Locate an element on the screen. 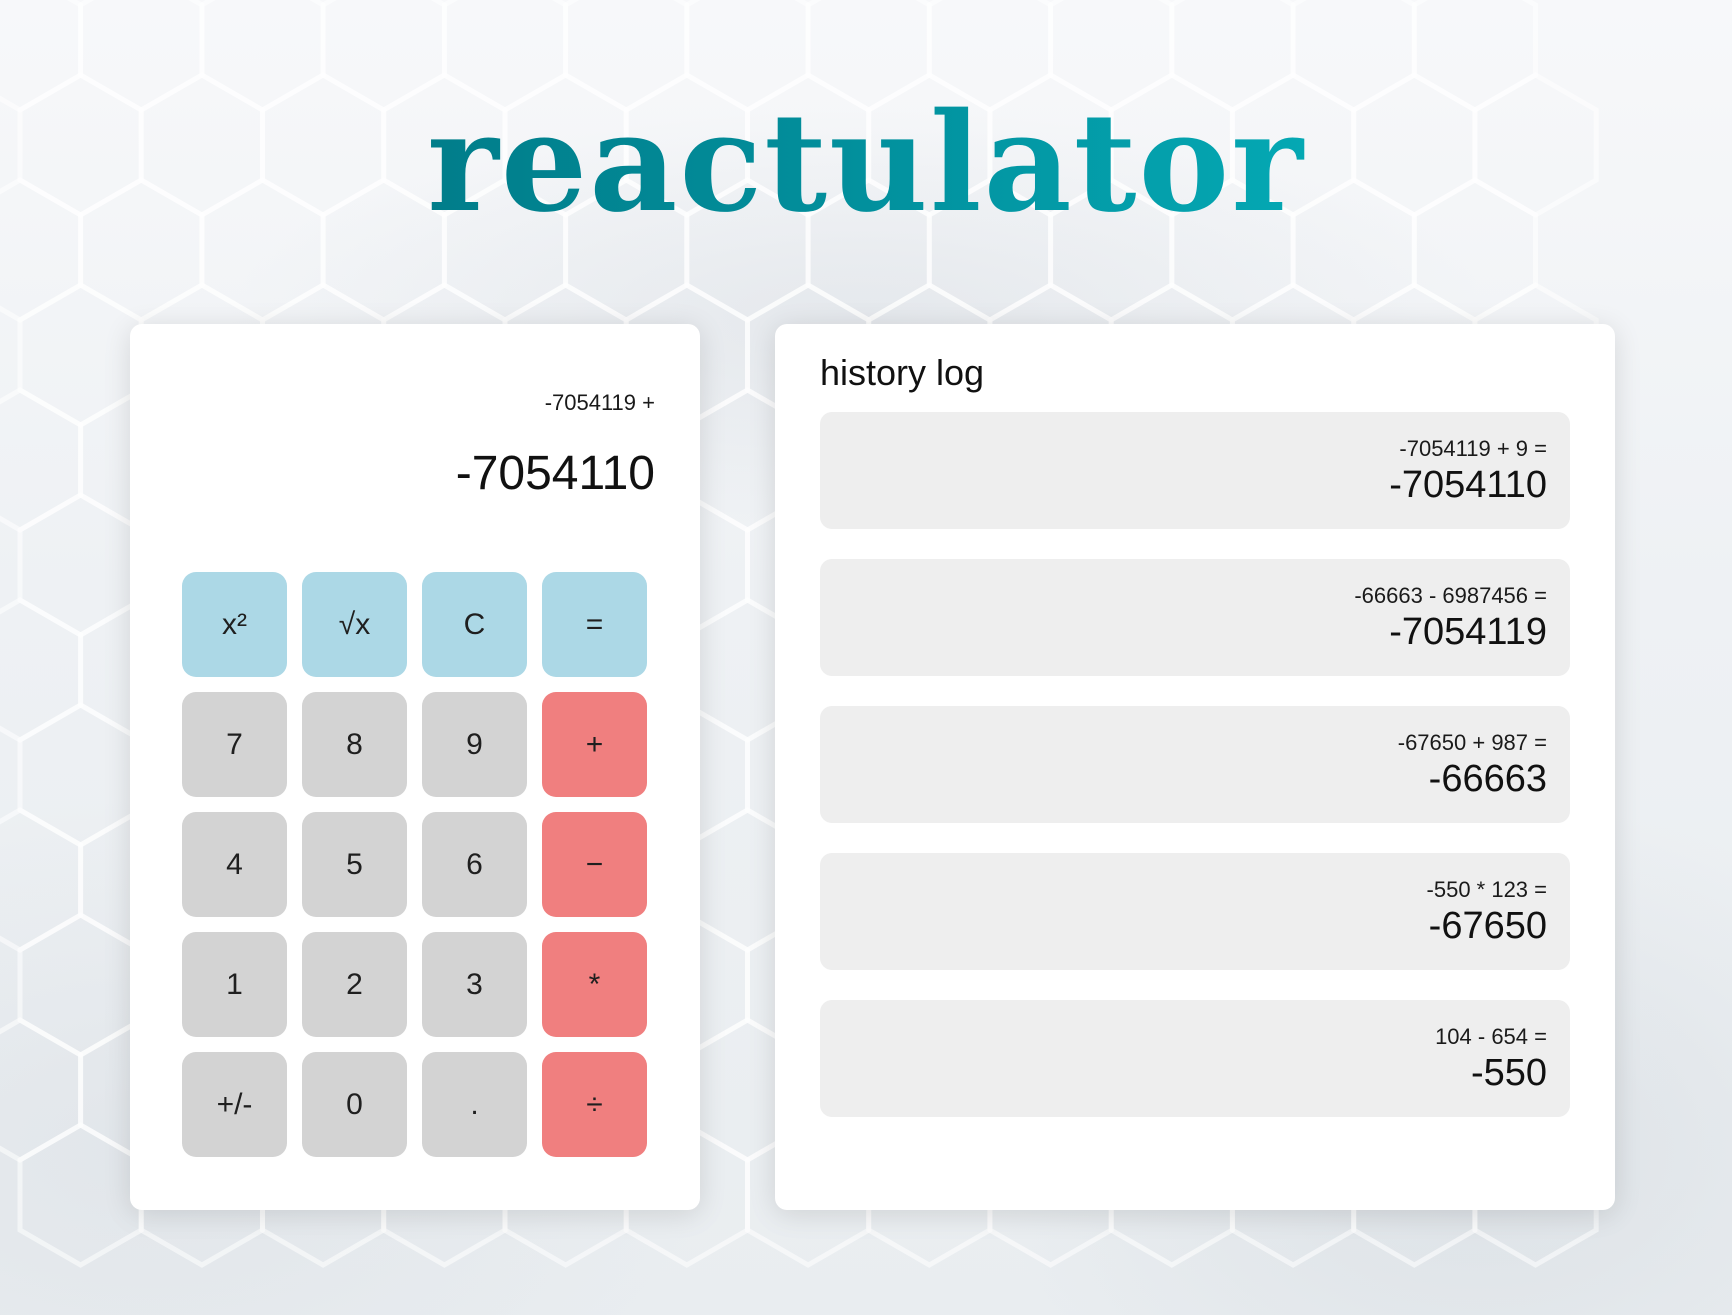  history-item: 104 - 654 = -550 is located at coordinates (1195, 1058).